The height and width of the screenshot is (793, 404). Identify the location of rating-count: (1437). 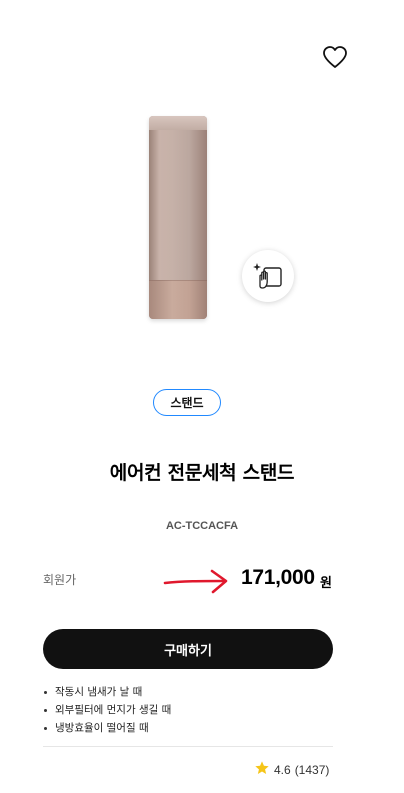
(312, 769).